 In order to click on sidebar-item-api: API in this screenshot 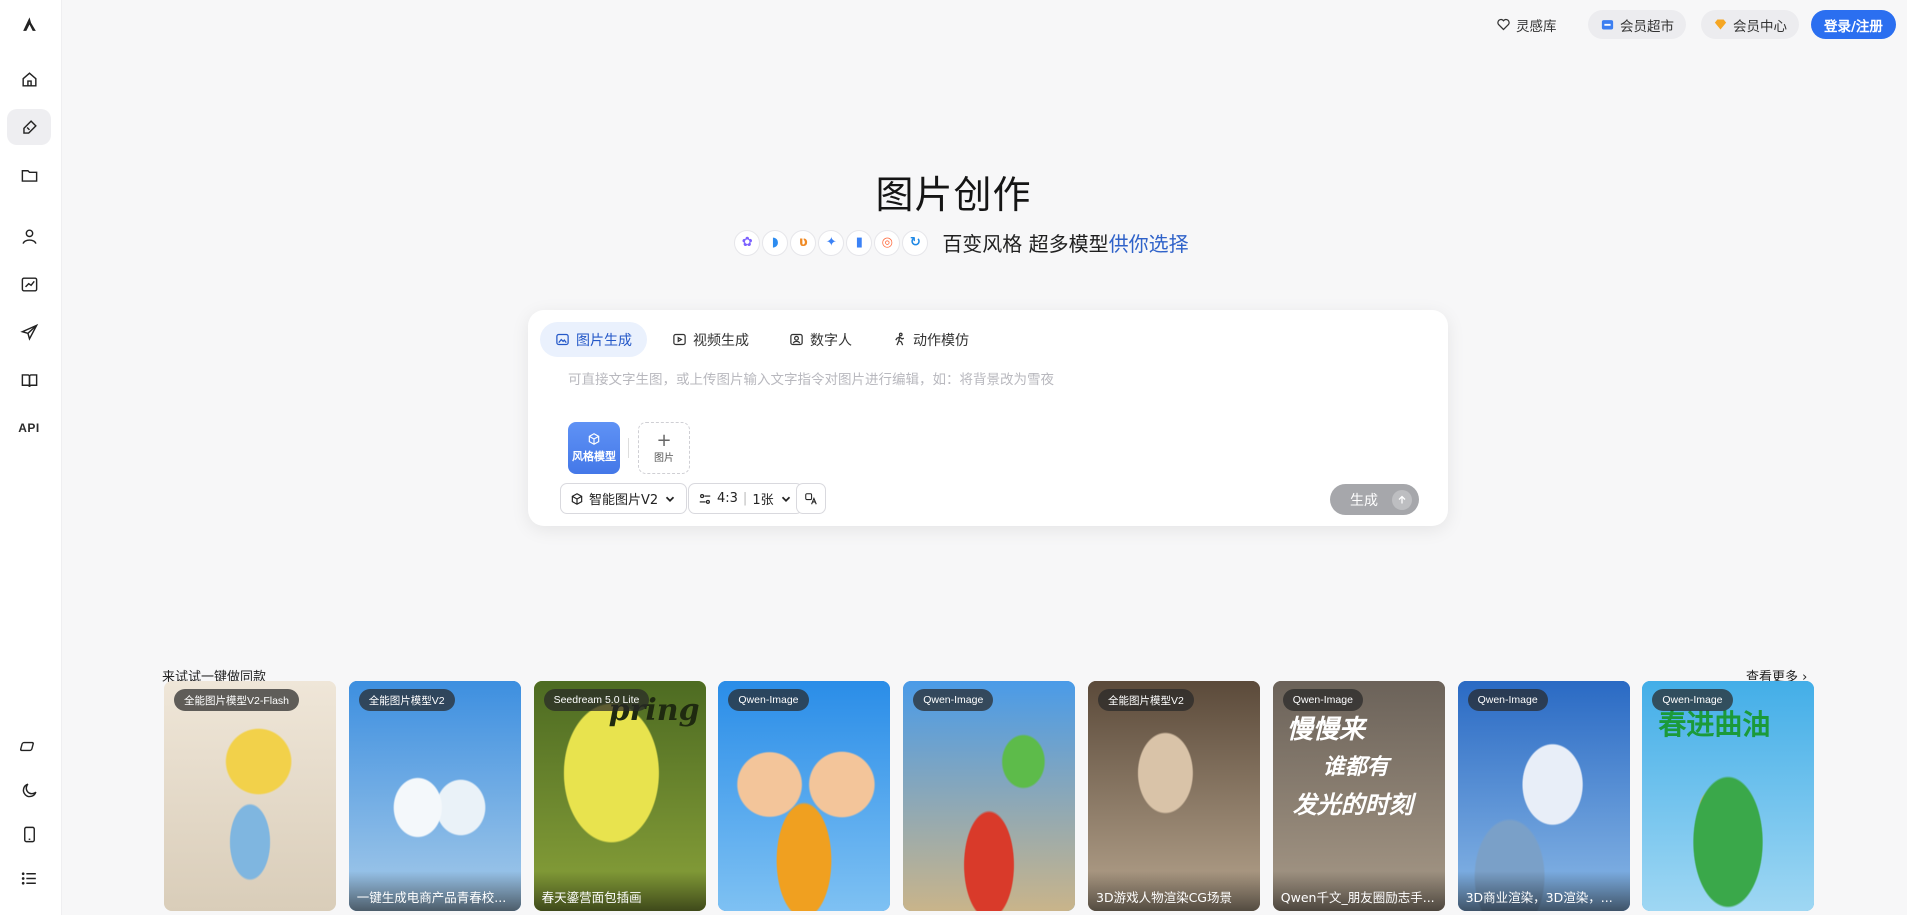, I will do `click(29, 428)`.